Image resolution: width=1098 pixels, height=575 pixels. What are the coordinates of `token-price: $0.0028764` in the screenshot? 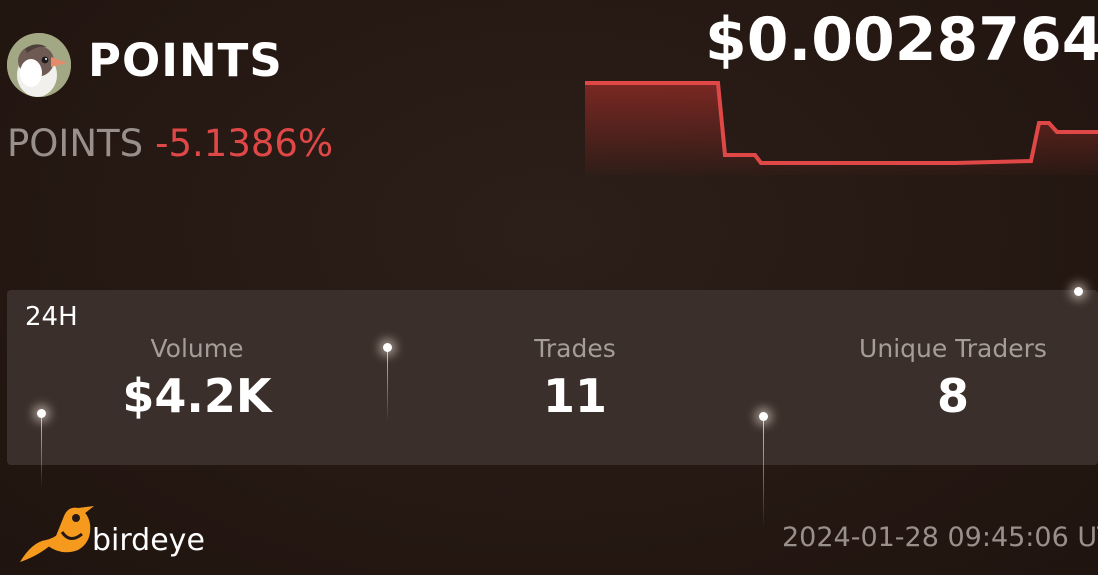 It's located at (901, 40).